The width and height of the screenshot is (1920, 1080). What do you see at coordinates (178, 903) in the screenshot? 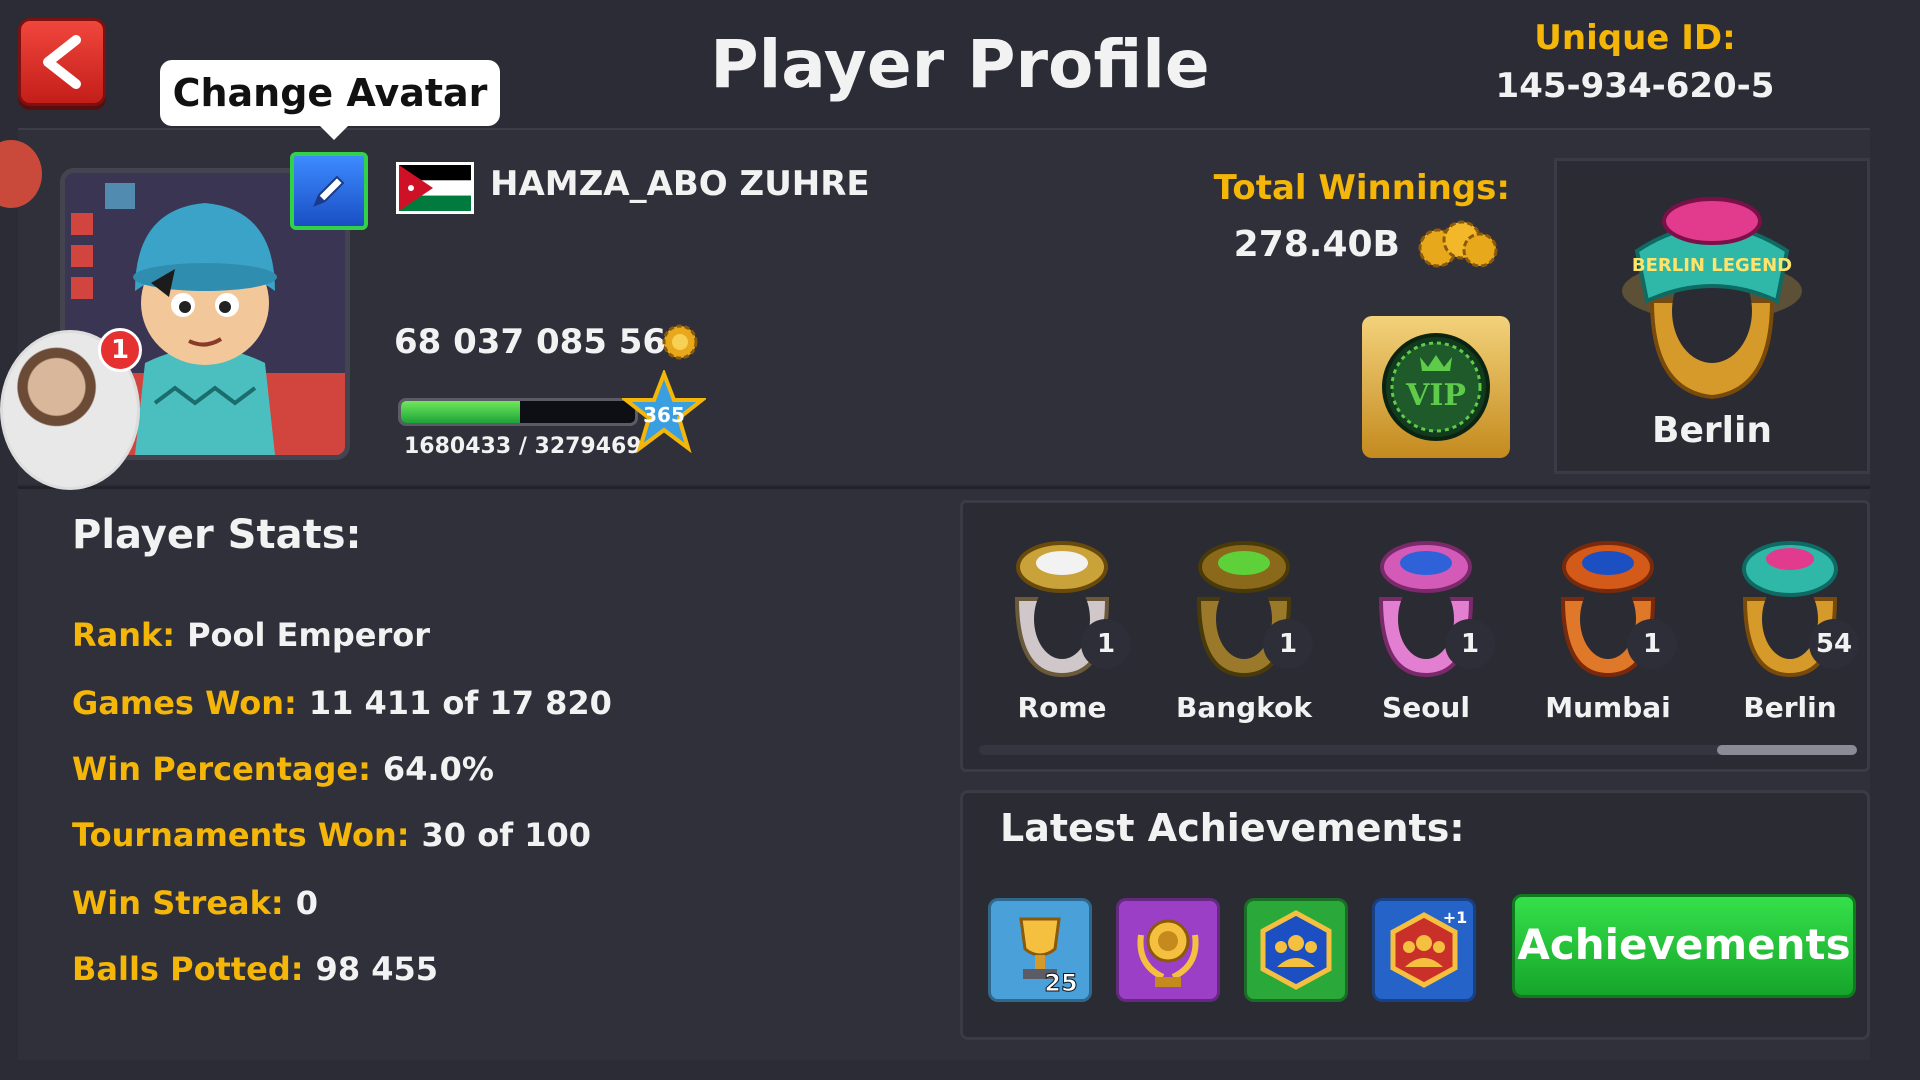
I see `stat-label: Win Streak:` at bounding box center [178, 903].